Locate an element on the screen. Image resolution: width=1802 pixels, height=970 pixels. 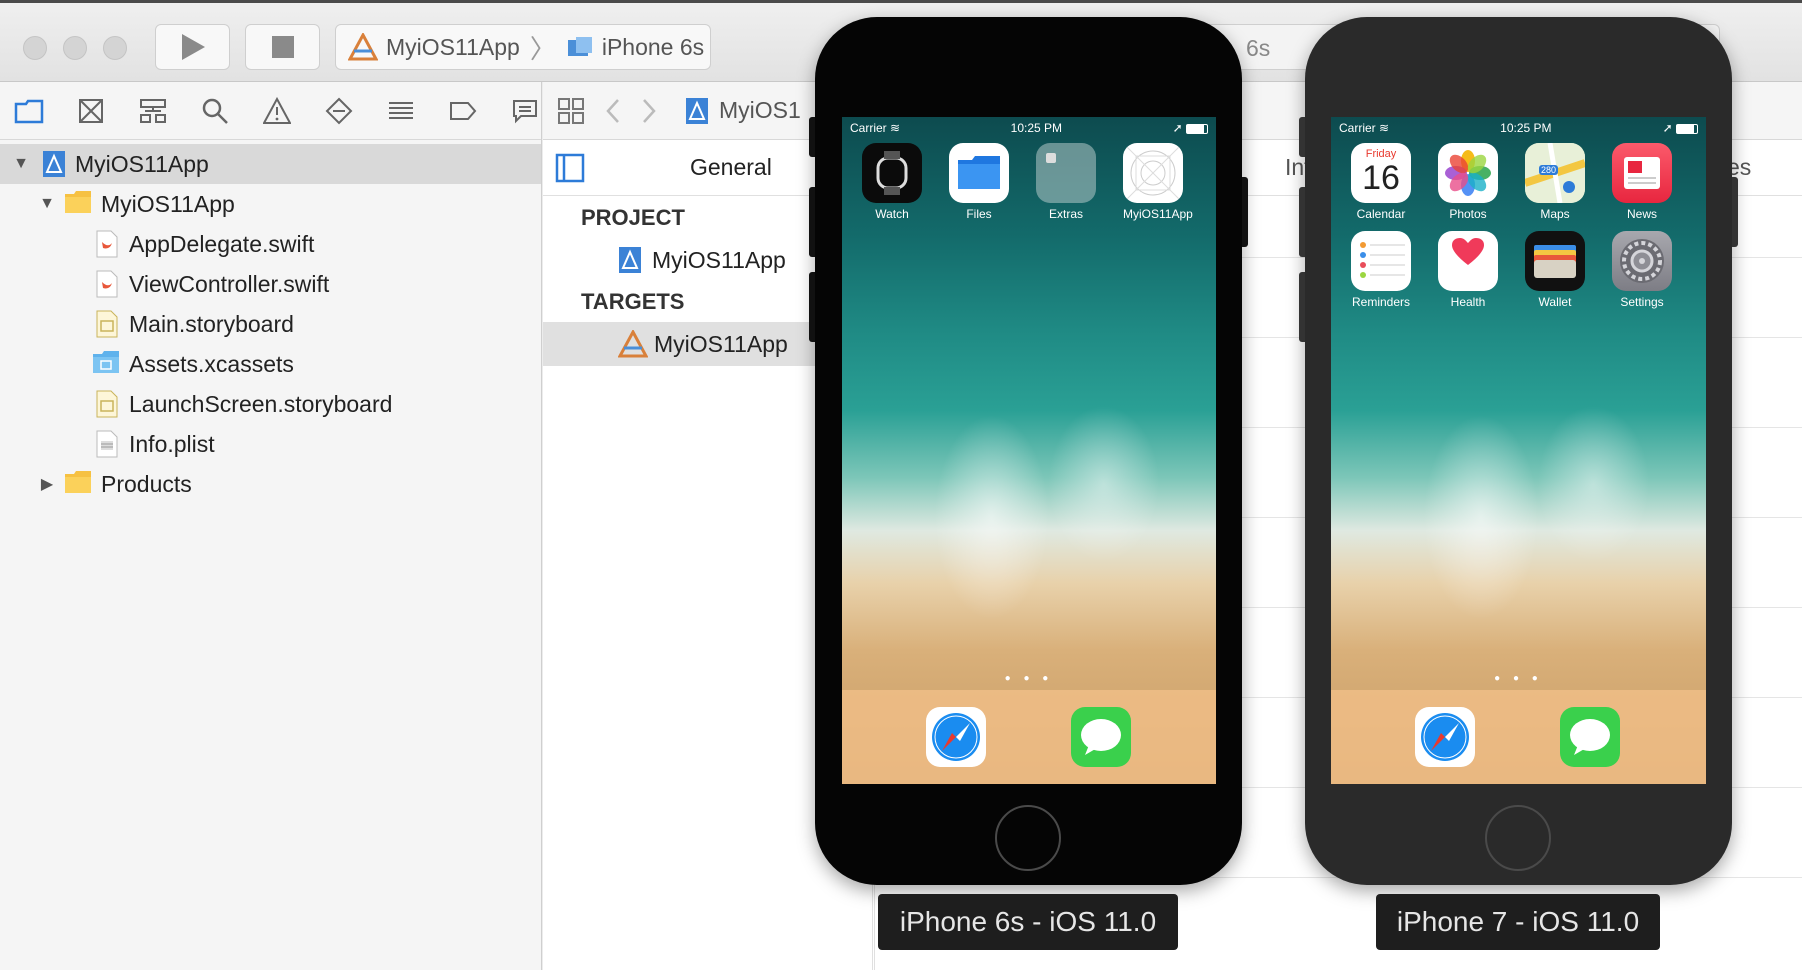
simulator-screen: Carrier ≋ 10:25 PM ➚ Friday 16 Calendar is located at coordinates (1518, 450).